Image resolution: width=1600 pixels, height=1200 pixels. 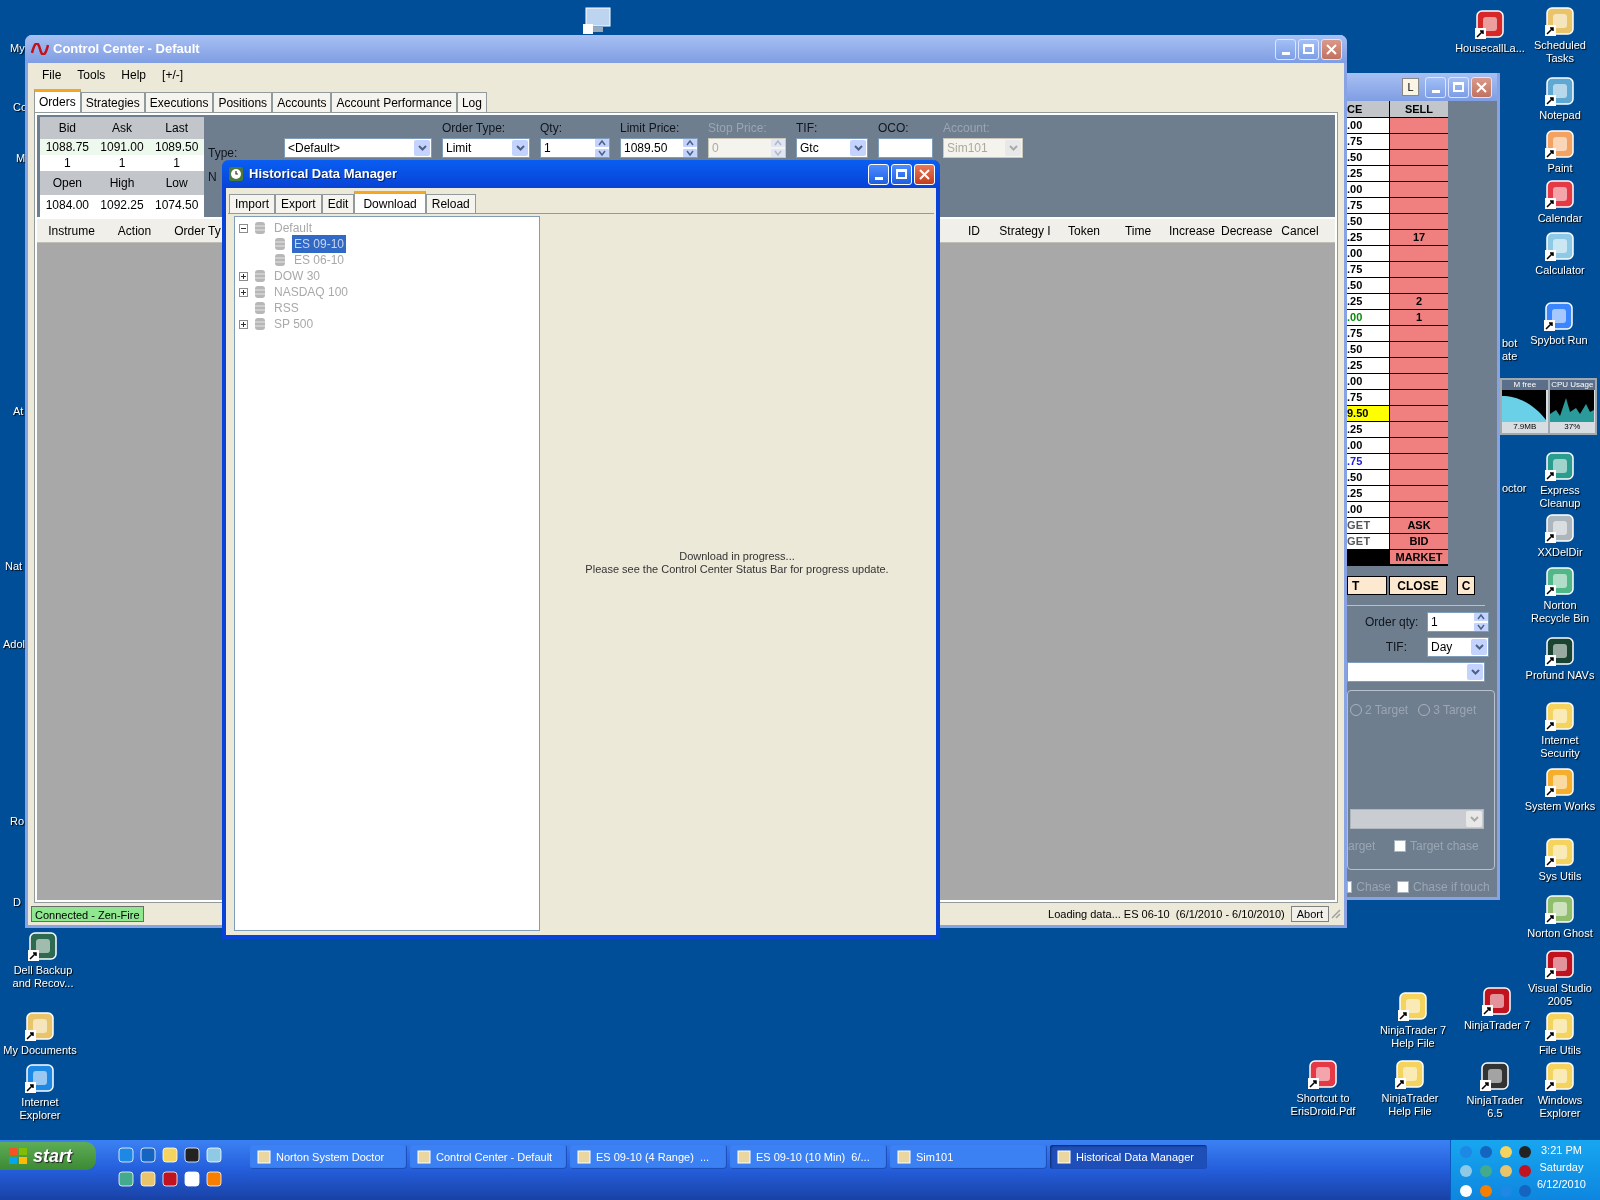 I want to click on menu-item: [+/-], so click(x=173, y=75).